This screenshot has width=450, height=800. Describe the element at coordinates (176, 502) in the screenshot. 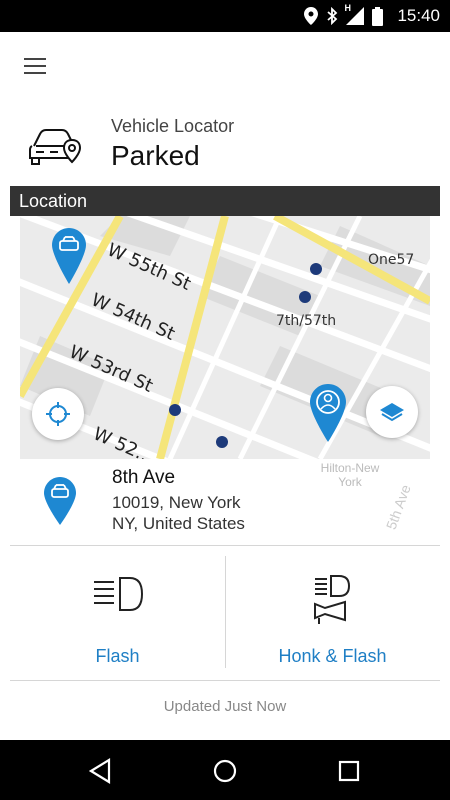

I see `address-city: 10019, New York` at that location.